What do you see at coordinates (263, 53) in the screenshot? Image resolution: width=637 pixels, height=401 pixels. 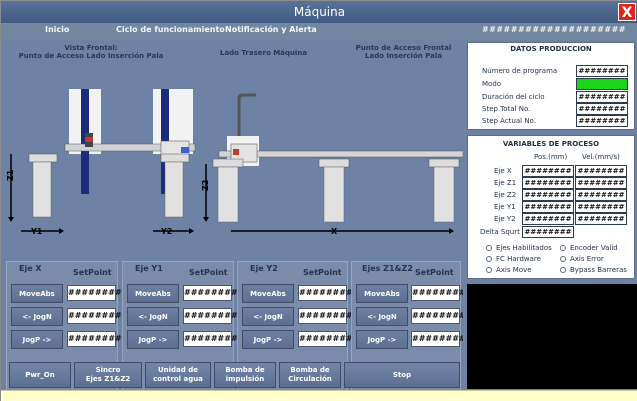 I see `back-view-label: Lado Trasero Máquina` at bounding box center [263, 53].